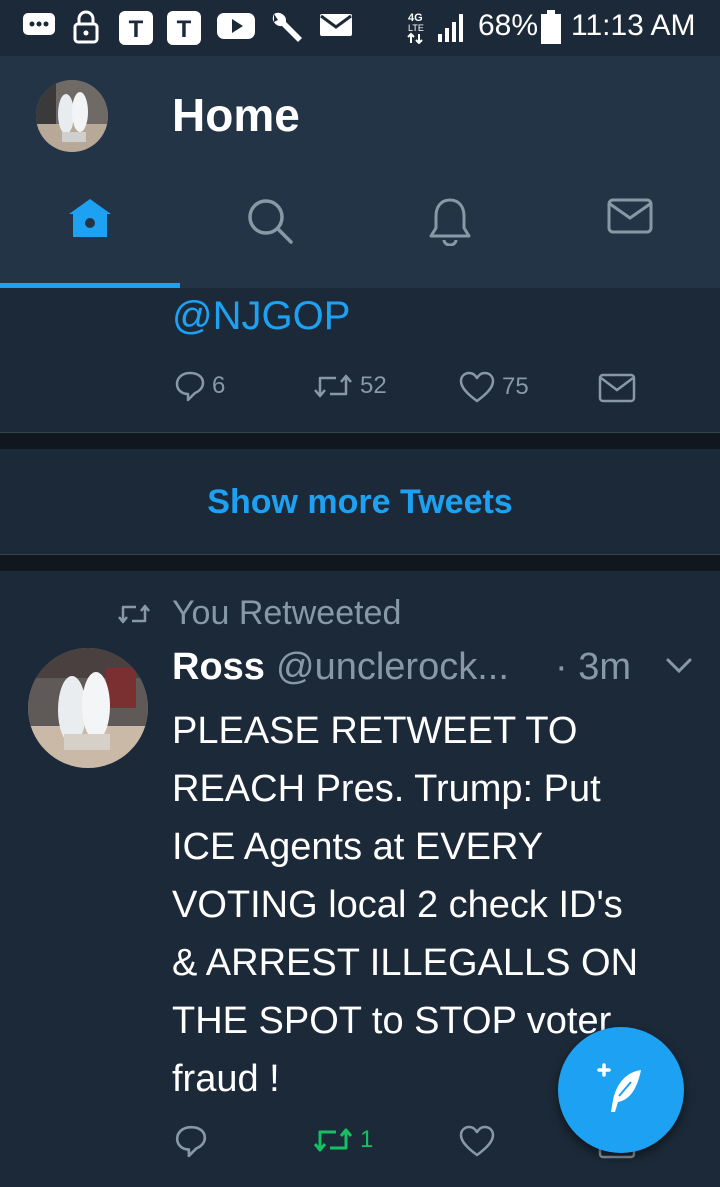  I want to click on battery-percent: 68%, so click(508, 25).